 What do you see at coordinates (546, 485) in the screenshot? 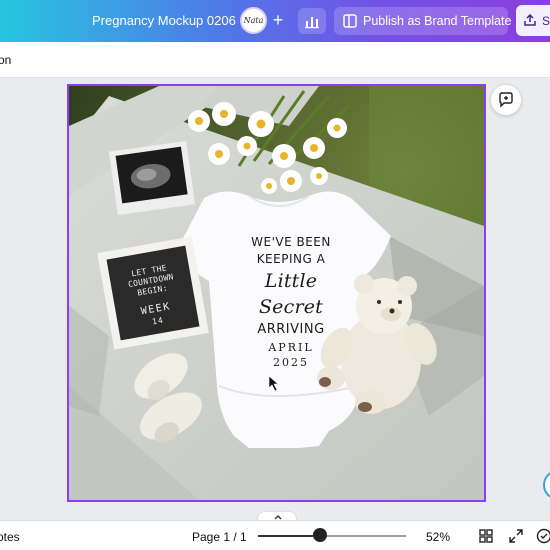
I see `help-button` at bounding box center [546, 485].